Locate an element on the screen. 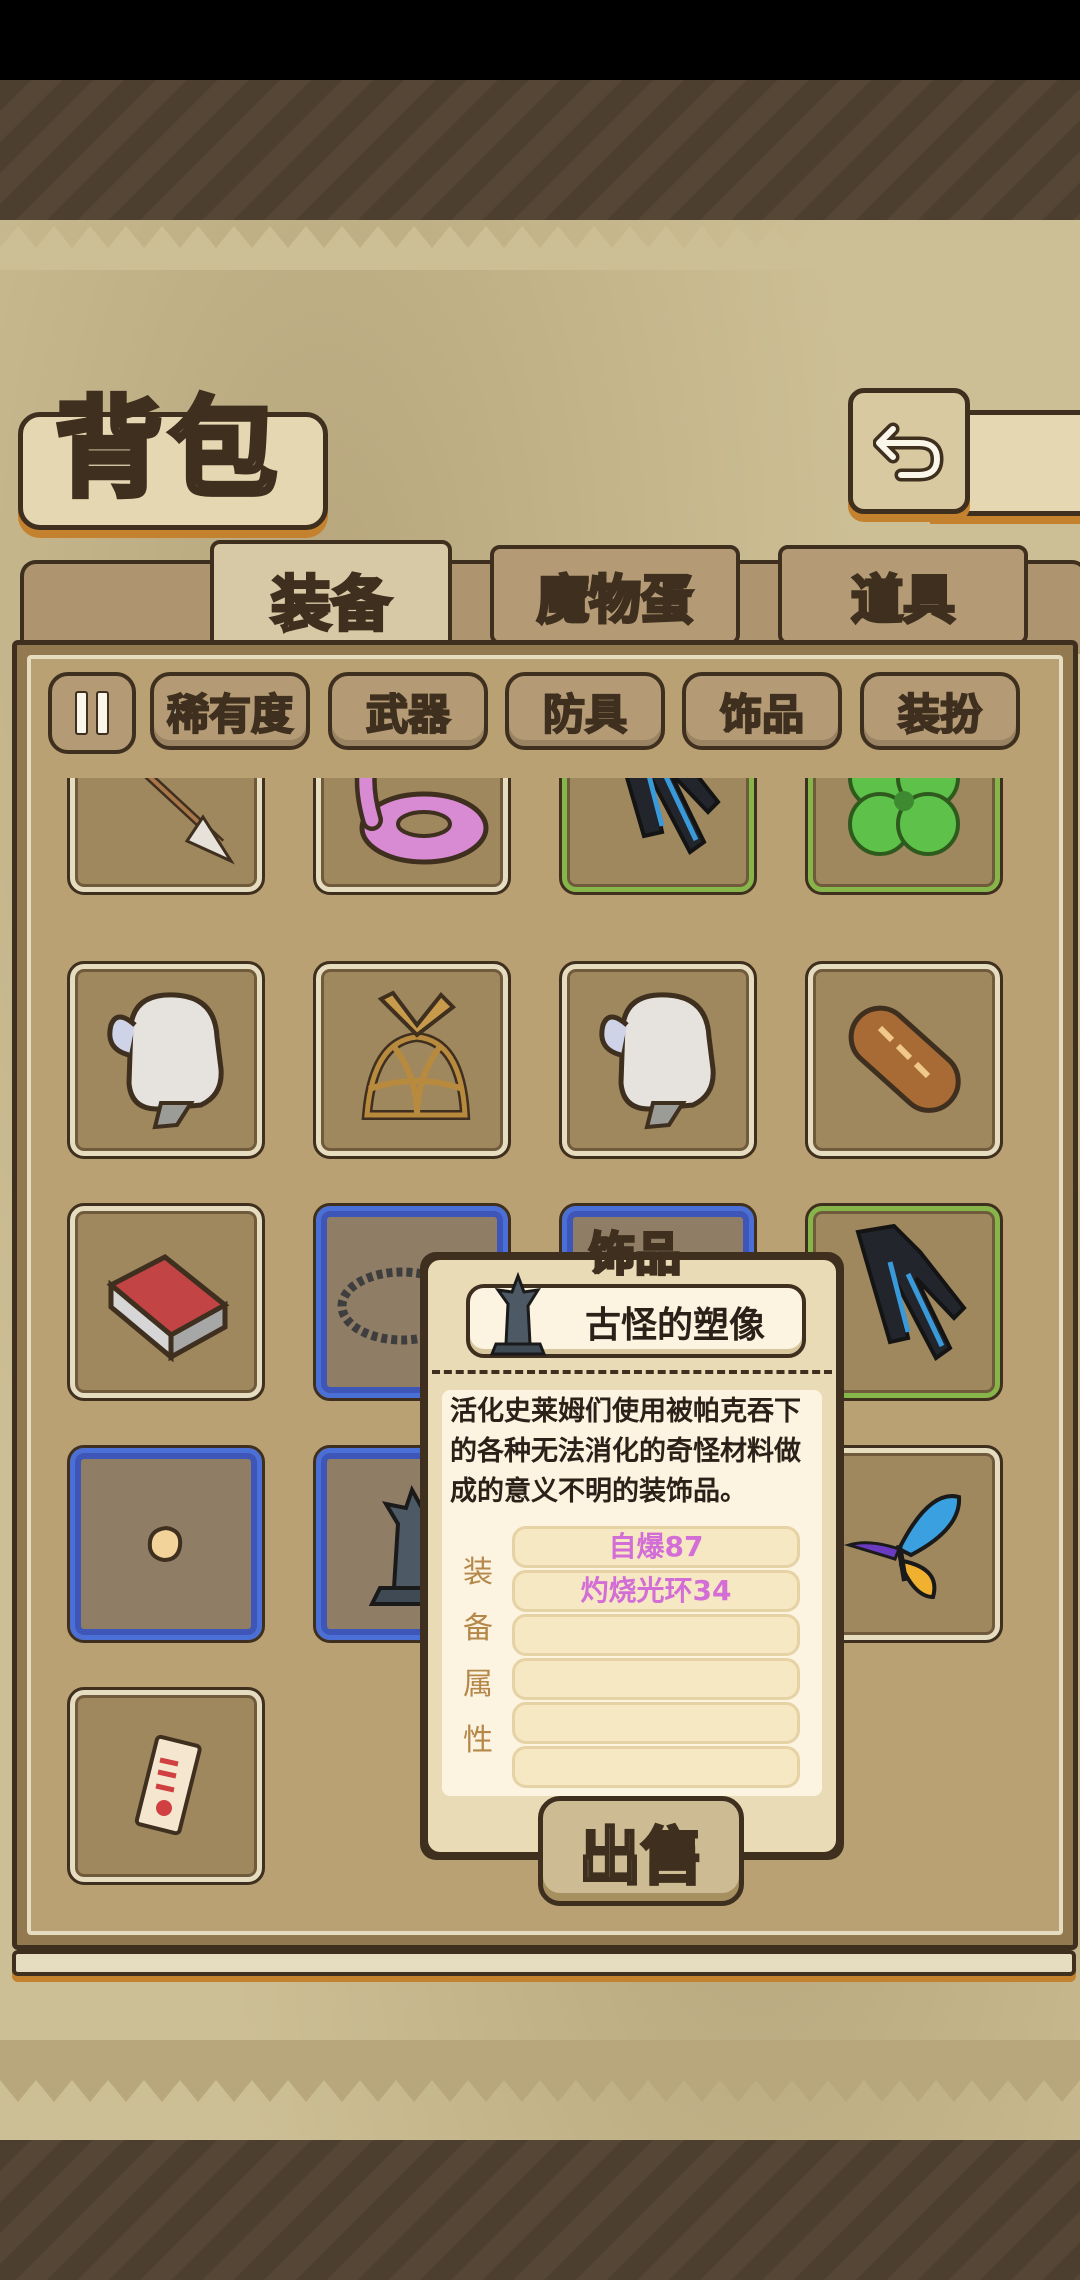 The width and height of the screenshot is (1080, 2280). sort-icon is located at coordinates (81, 713).